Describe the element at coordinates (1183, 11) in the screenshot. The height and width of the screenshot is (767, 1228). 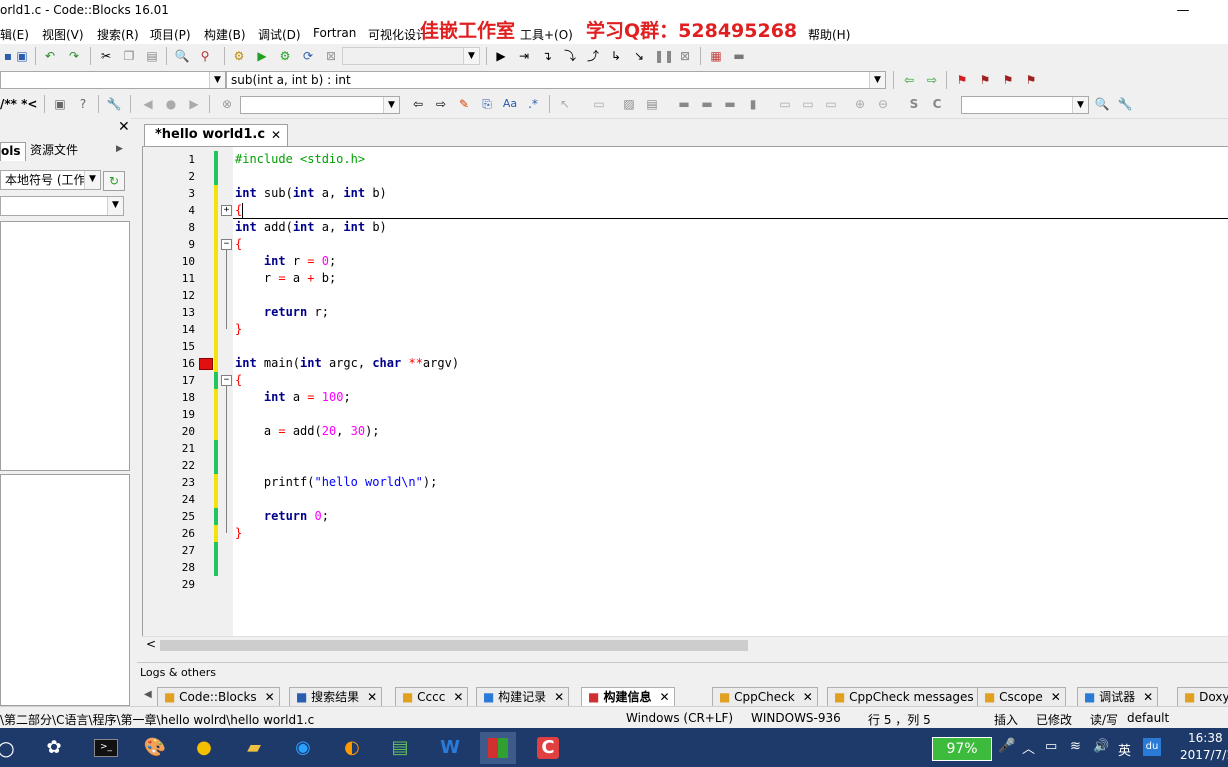
I see `minimize-button: —` at that location.